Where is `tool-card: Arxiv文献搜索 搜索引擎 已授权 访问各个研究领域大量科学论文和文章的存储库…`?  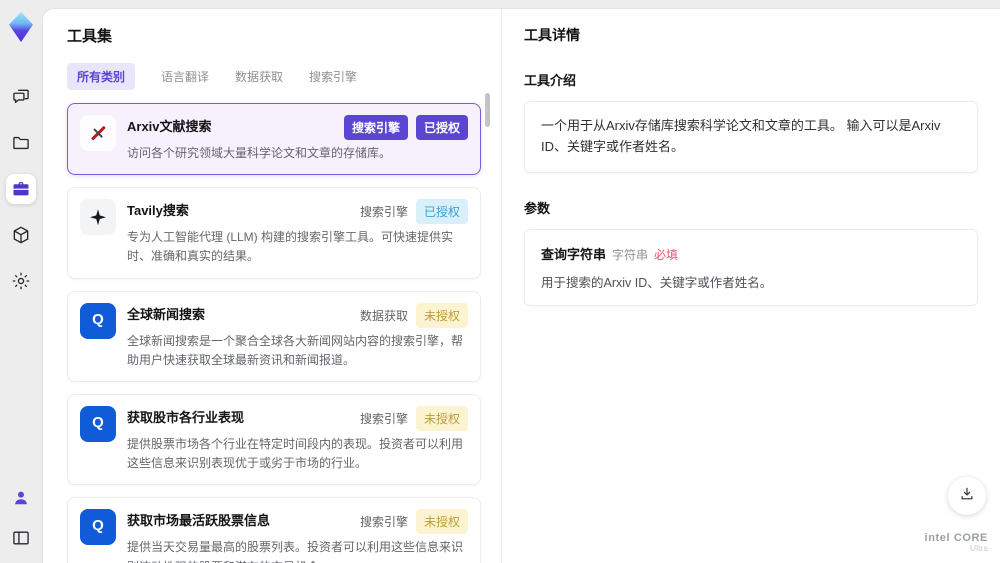
tool-card: Arxiv文献搜索 搜索引擎 已授权 访问各个研究领域大量科学论文和文章的存储库… is located at coordinates (274, 139).